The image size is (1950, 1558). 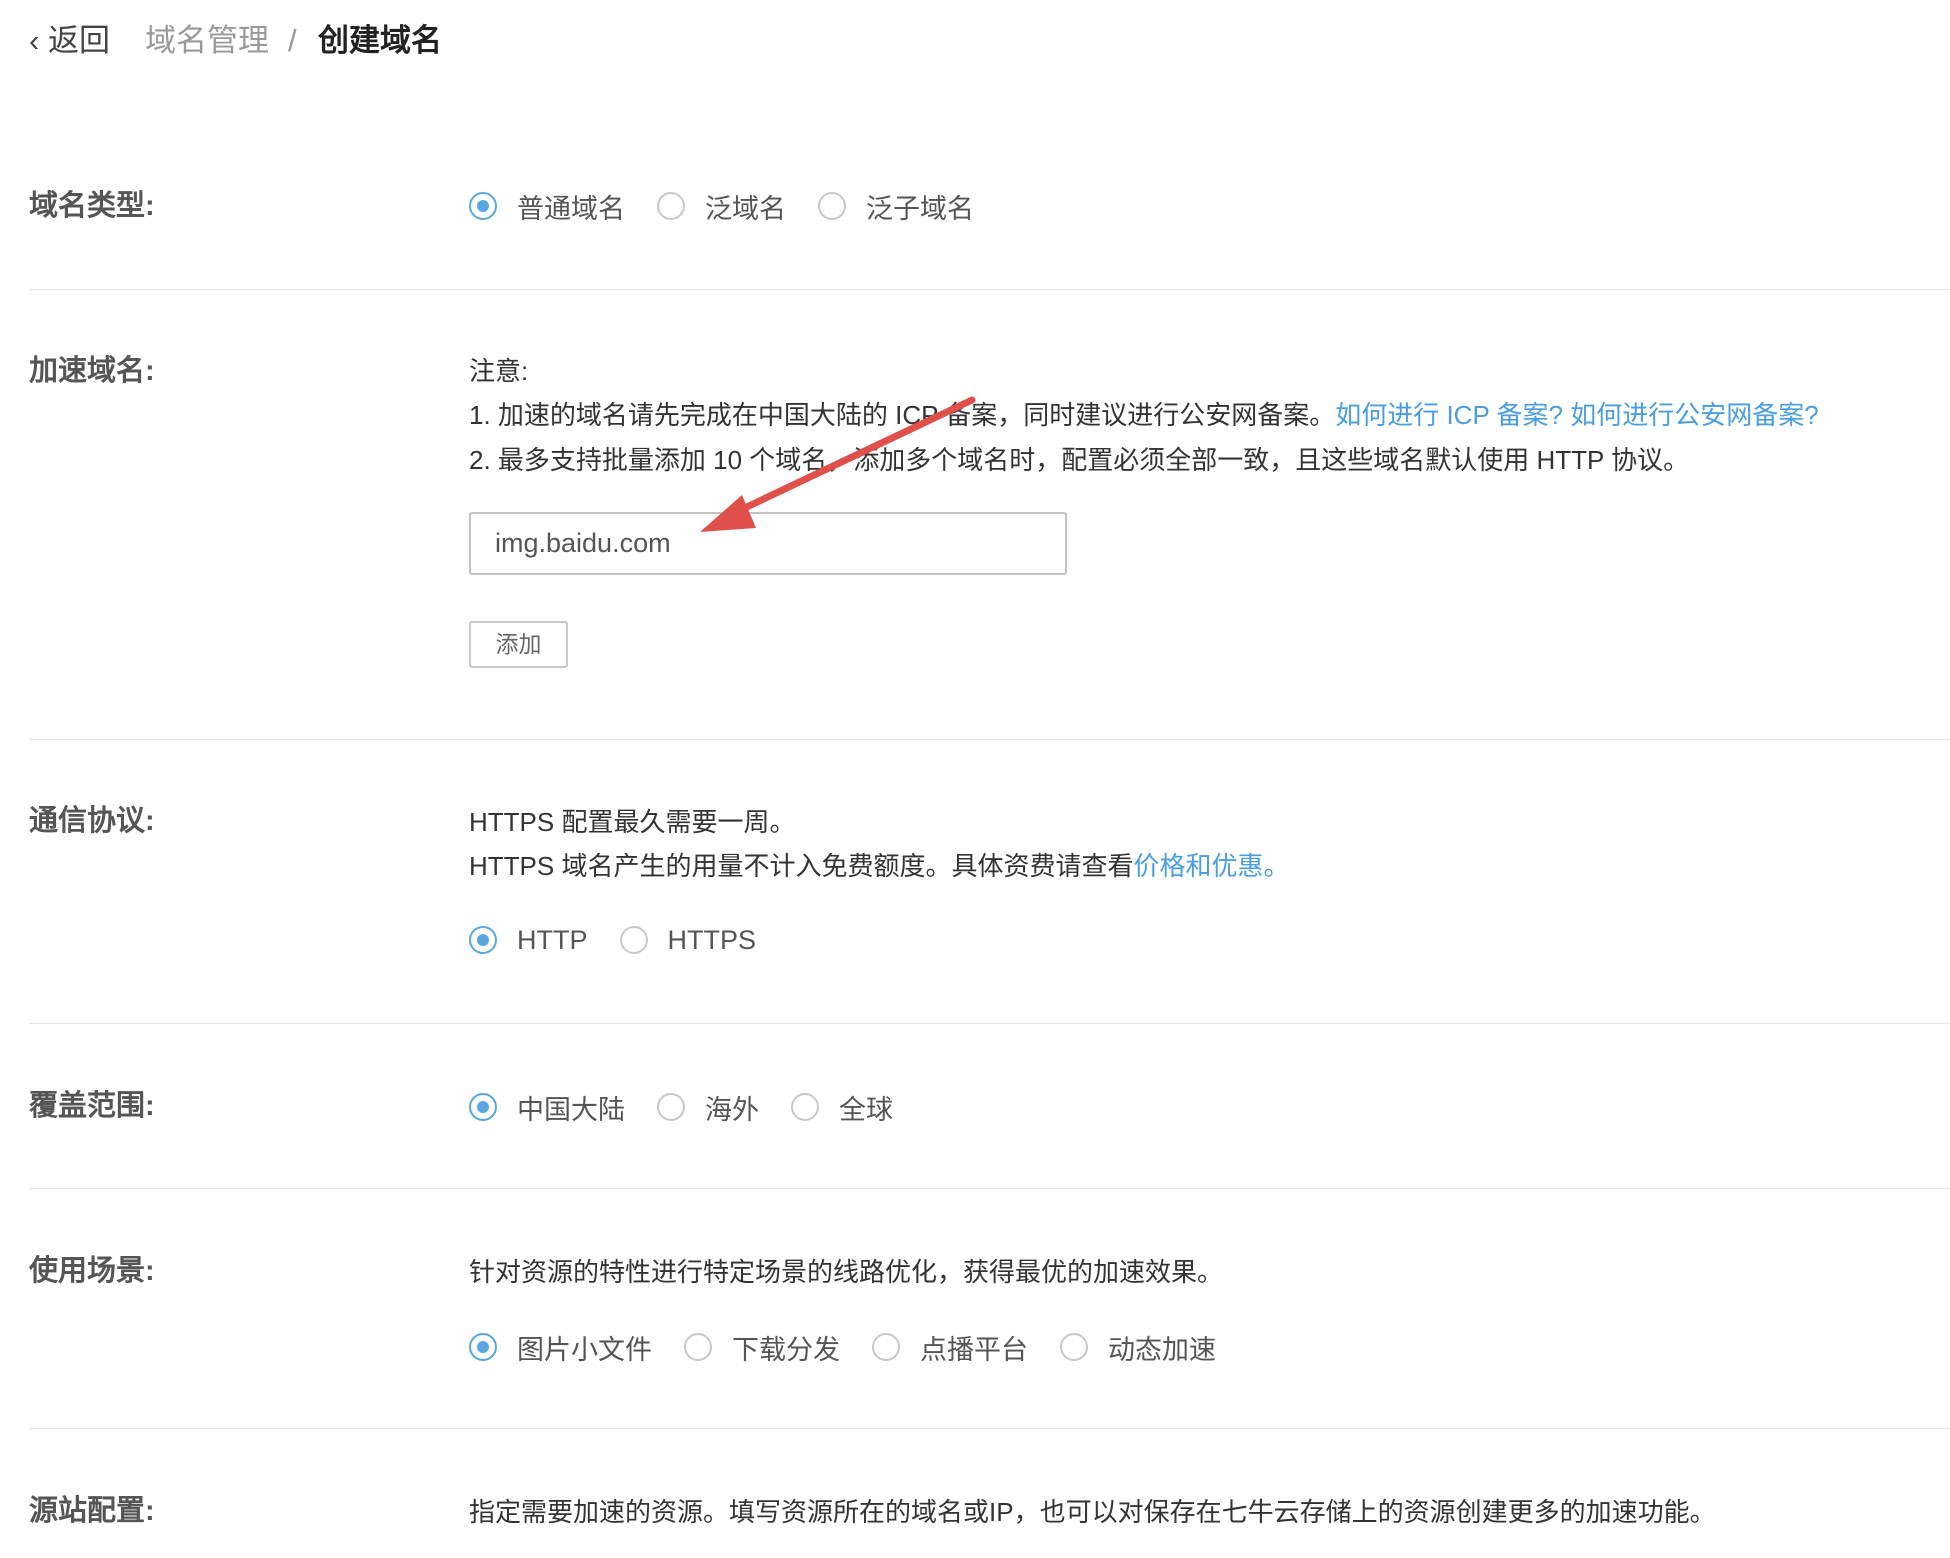 I want to click on radio-label: HTTP, so click(x=552, y=939).